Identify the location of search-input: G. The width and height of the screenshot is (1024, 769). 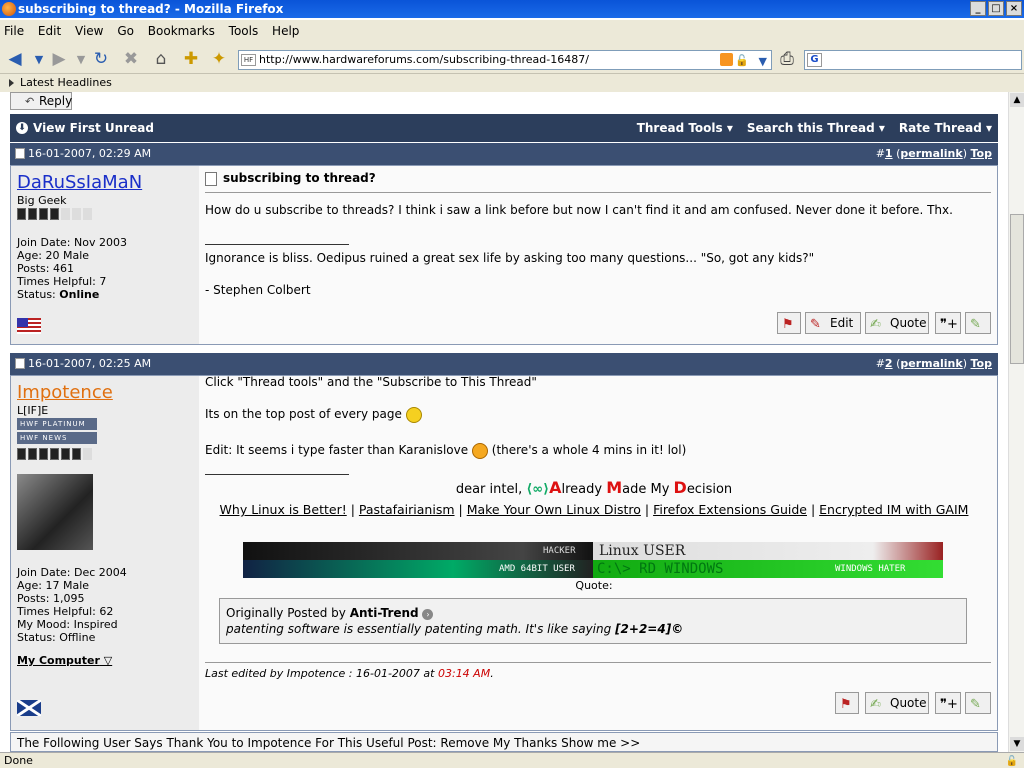
(913, 60).